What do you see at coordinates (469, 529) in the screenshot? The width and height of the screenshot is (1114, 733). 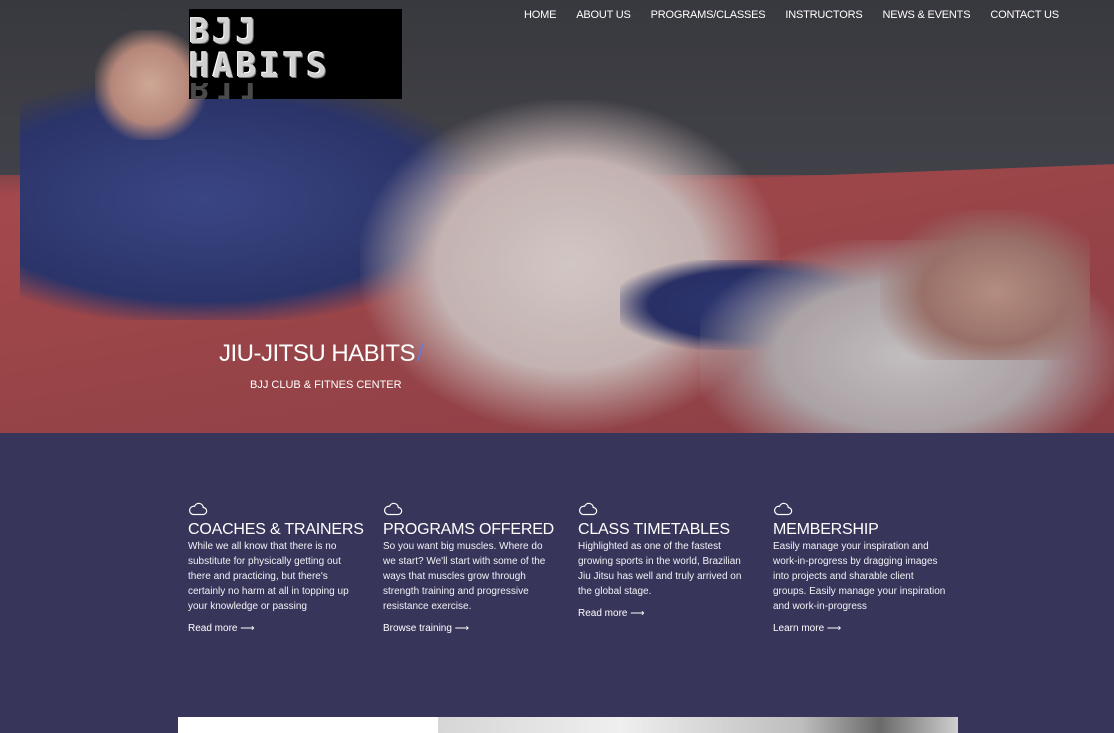 I see `feature-title: PROGRAMS OFFERED` at bounding box center [469, 529].